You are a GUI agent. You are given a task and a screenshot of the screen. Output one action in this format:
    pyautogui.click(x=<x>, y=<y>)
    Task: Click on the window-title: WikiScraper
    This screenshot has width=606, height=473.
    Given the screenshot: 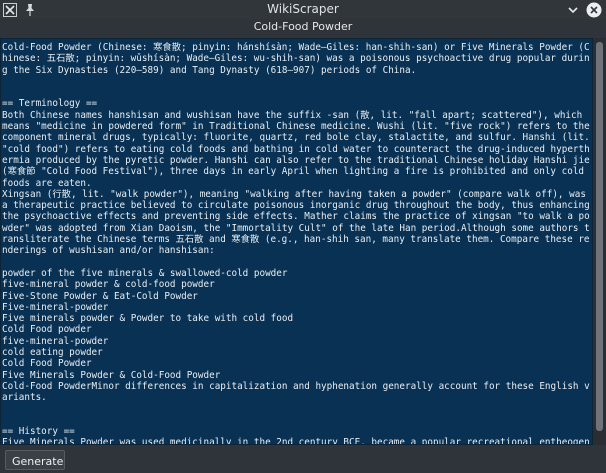 What is the action you would take?
    pyautogui.click(x=303, y=9)
    